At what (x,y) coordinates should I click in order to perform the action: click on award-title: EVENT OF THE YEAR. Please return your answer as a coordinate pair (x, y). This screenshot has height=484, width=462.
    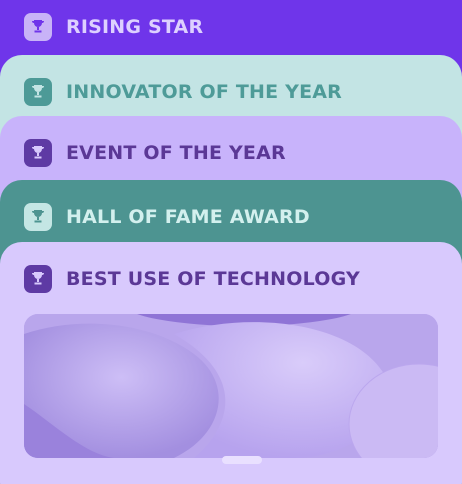
    Looking at the image, I should click on (176, 153).